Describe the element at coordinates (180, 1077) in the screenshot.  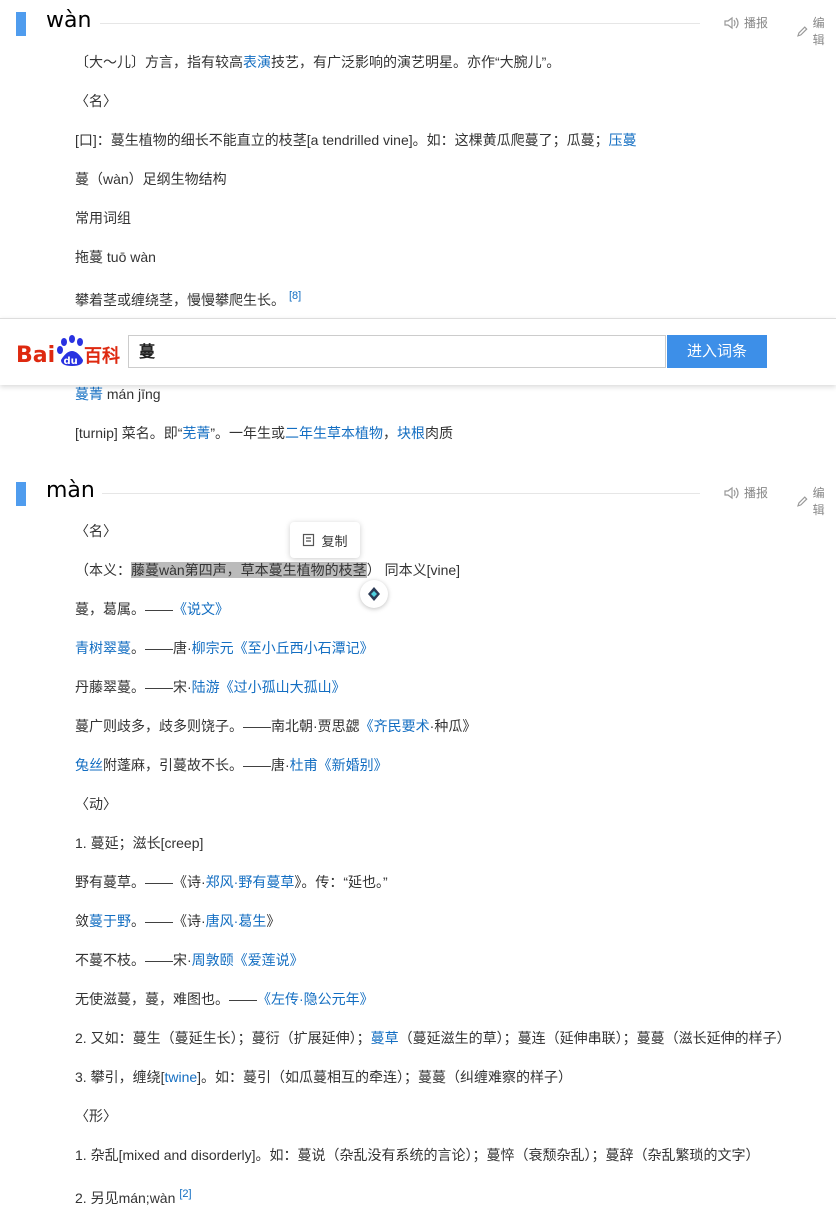
I see `link-twine: twine` at that location.